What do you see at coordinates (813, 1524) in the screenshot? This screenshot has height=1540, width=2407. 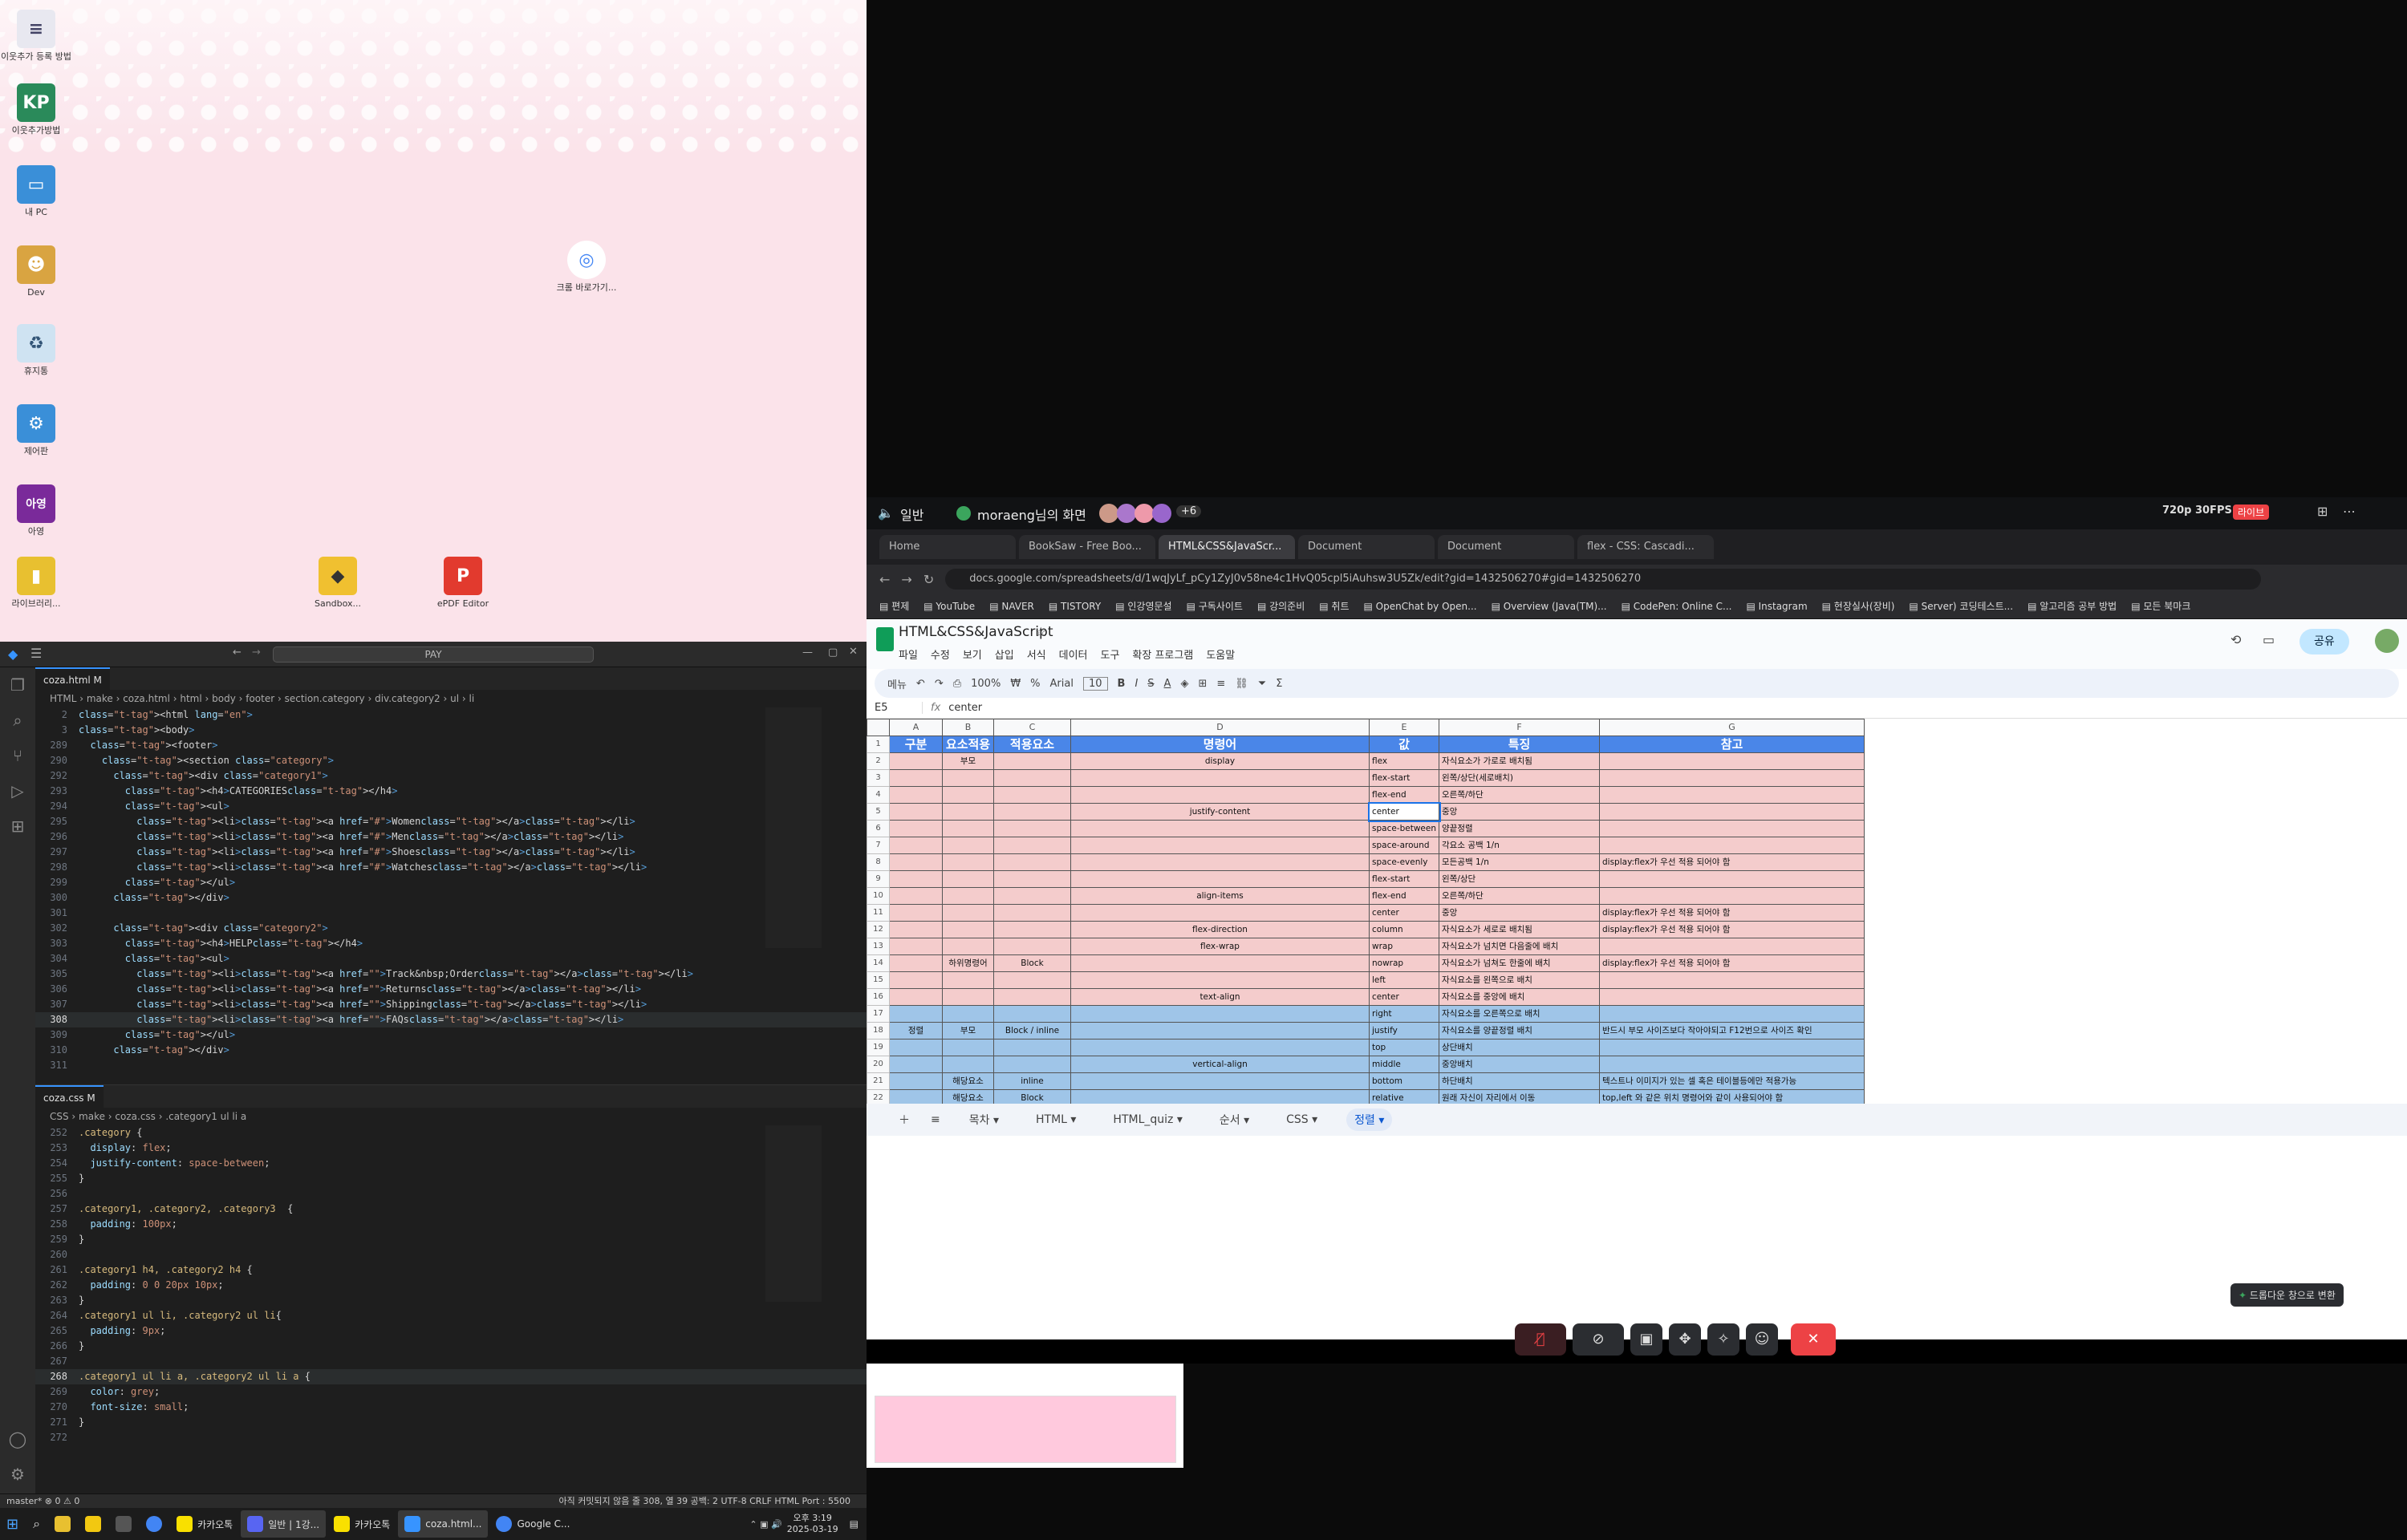 I see `clock: 오후 3:19 2025-03-19` at bounding box center [813, 1524].